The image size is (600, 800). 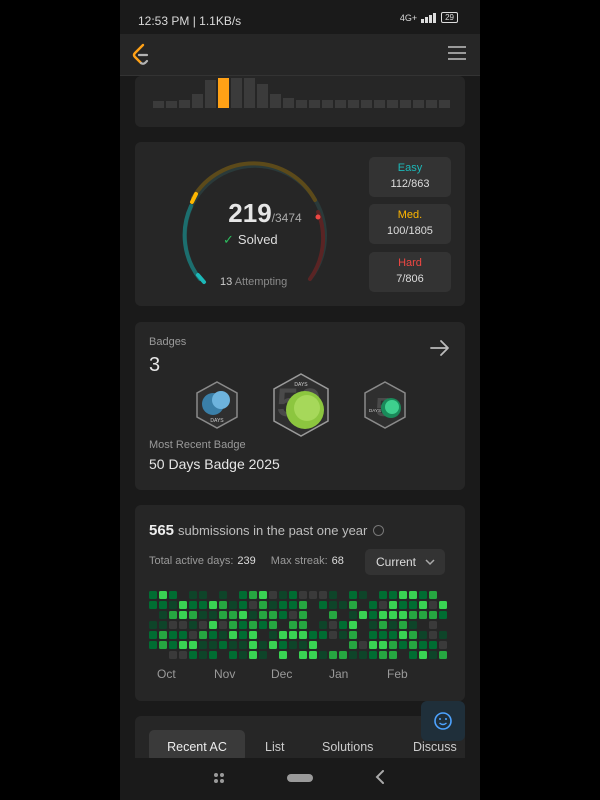 I want to click on leetcode-logo-icon, so click(x=141, y=54).